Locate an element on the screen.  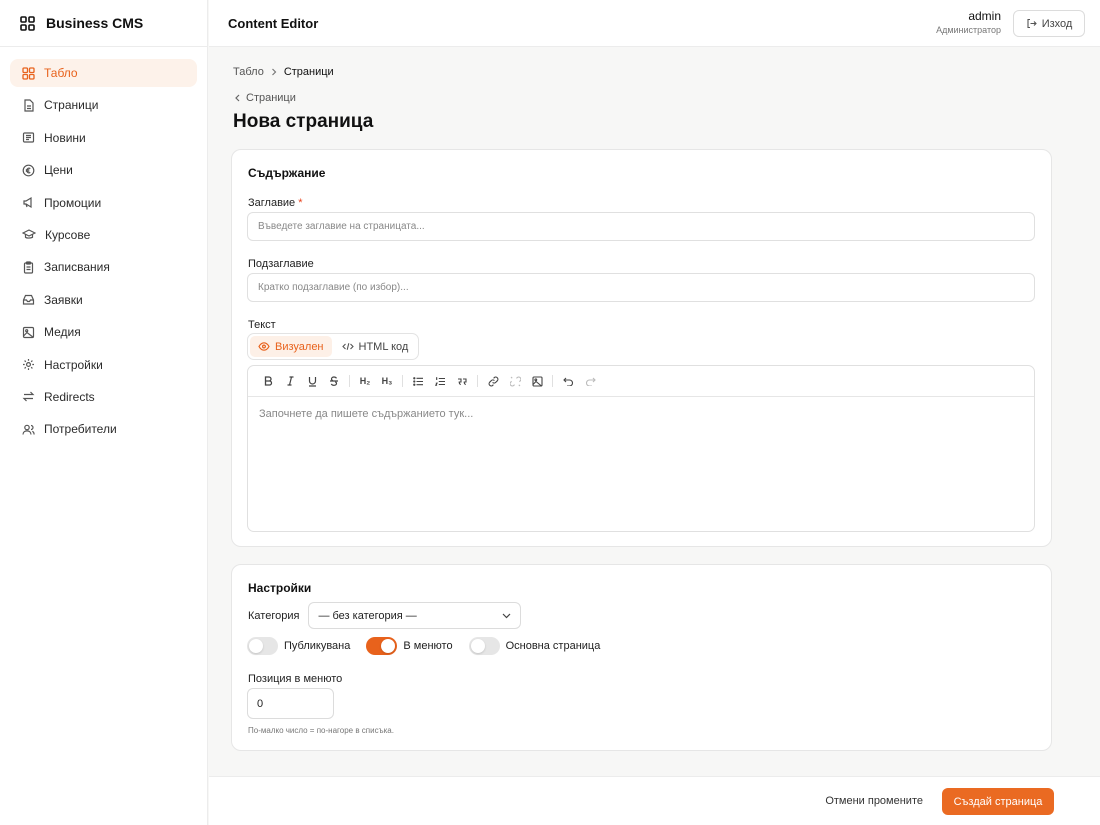
link-button is located at coordinates (493, 381).